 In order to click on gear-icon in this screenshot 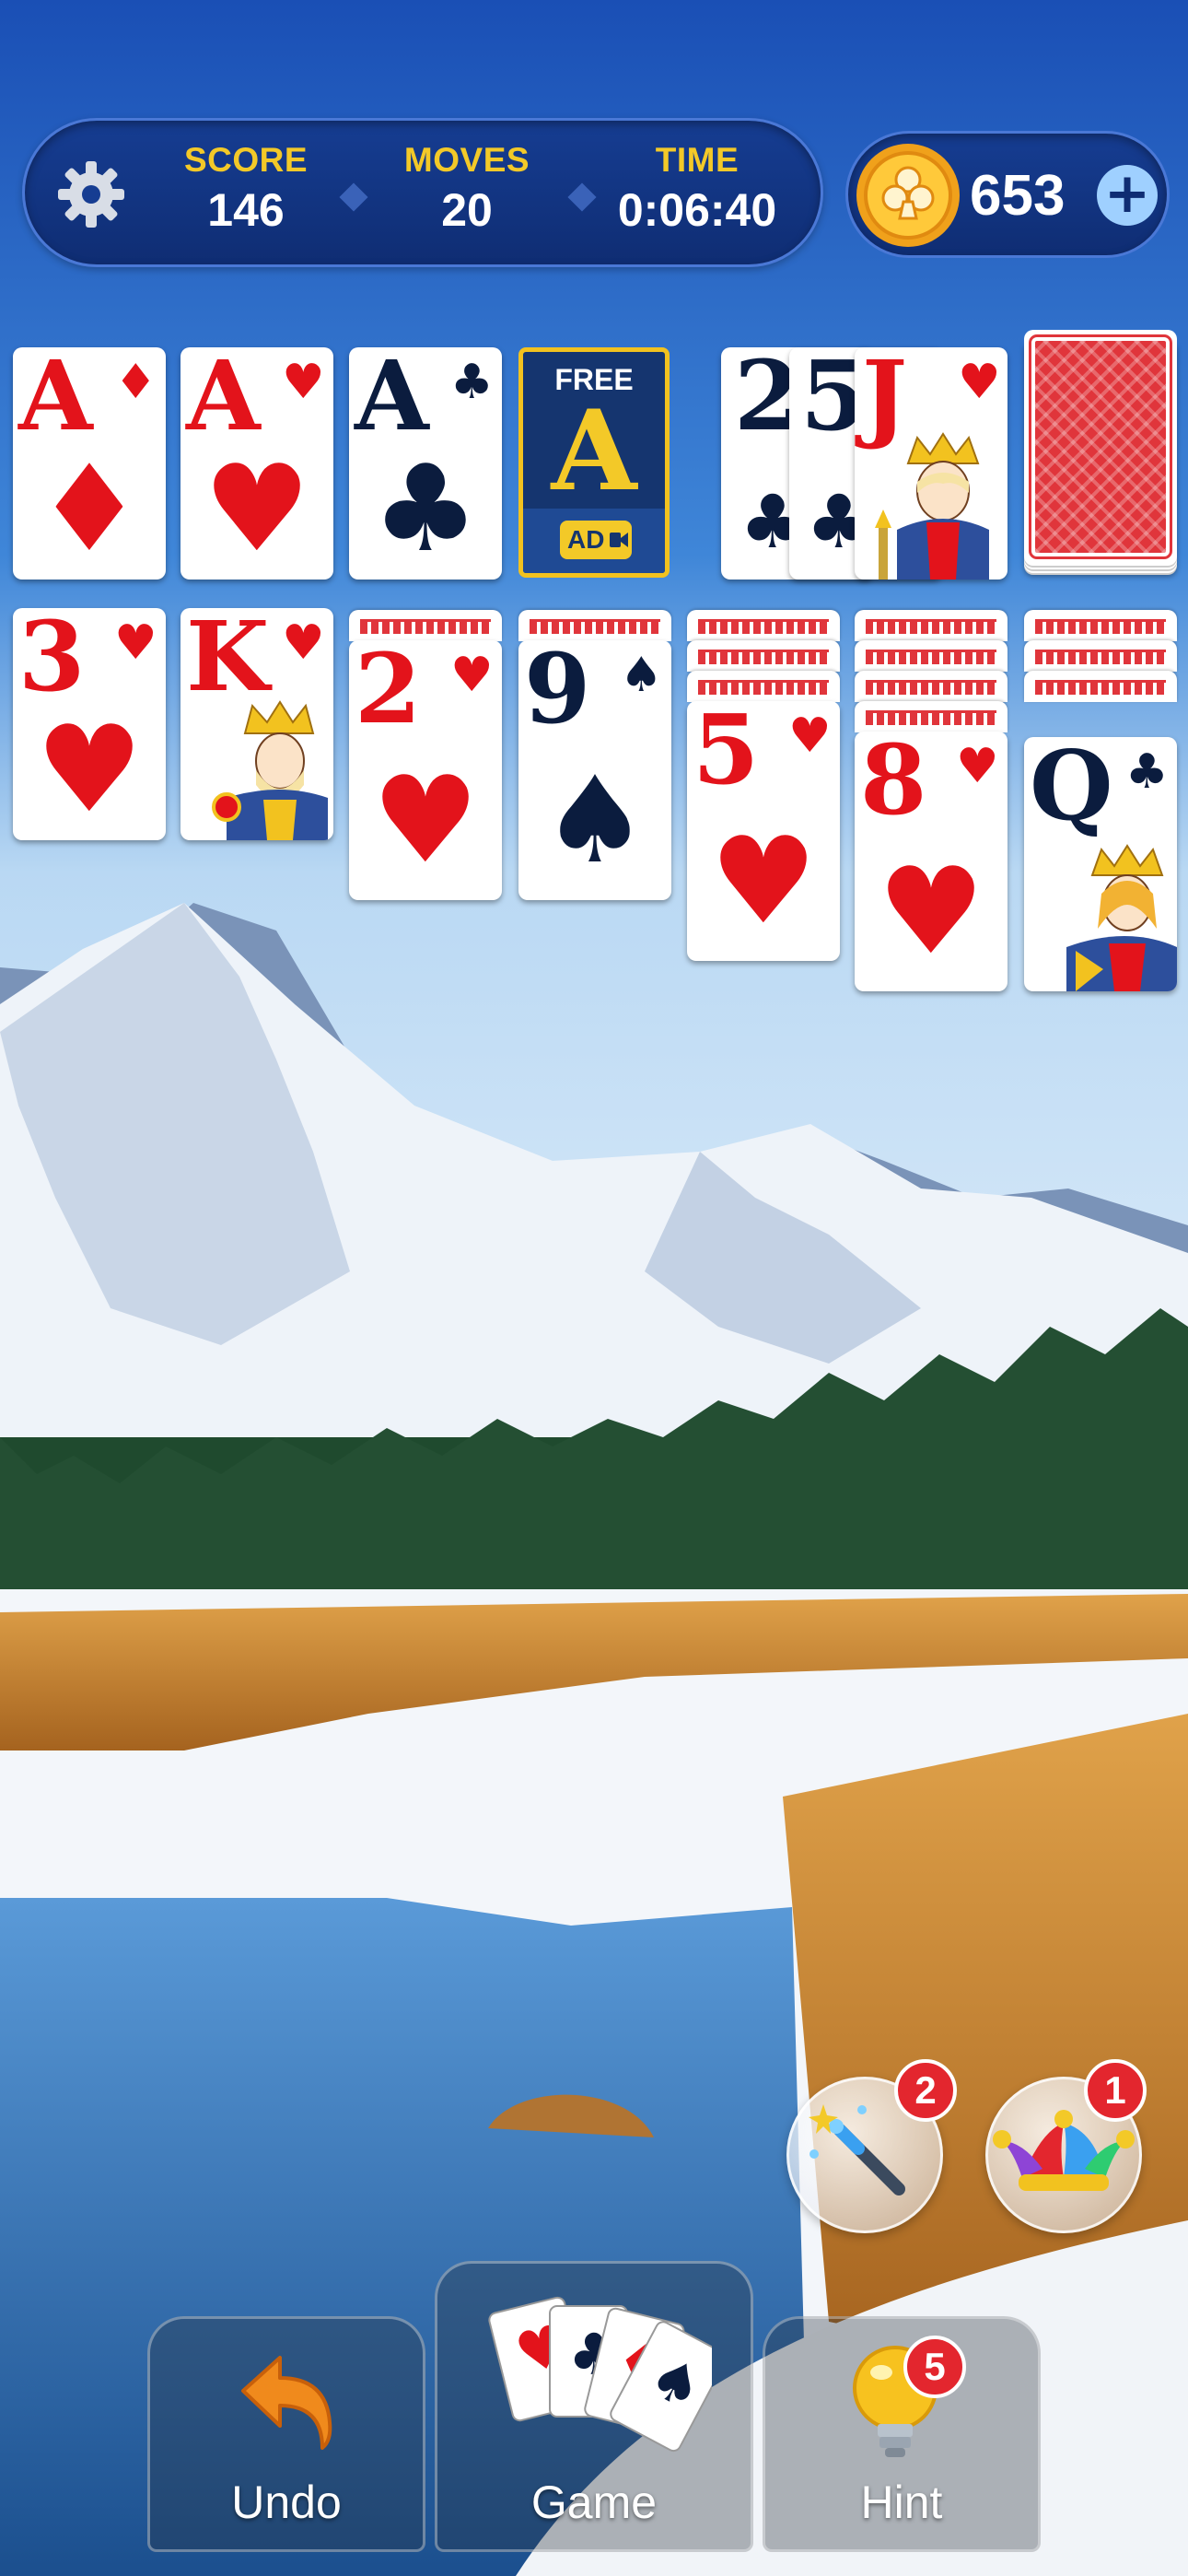, I will do `click(91, 195)`.